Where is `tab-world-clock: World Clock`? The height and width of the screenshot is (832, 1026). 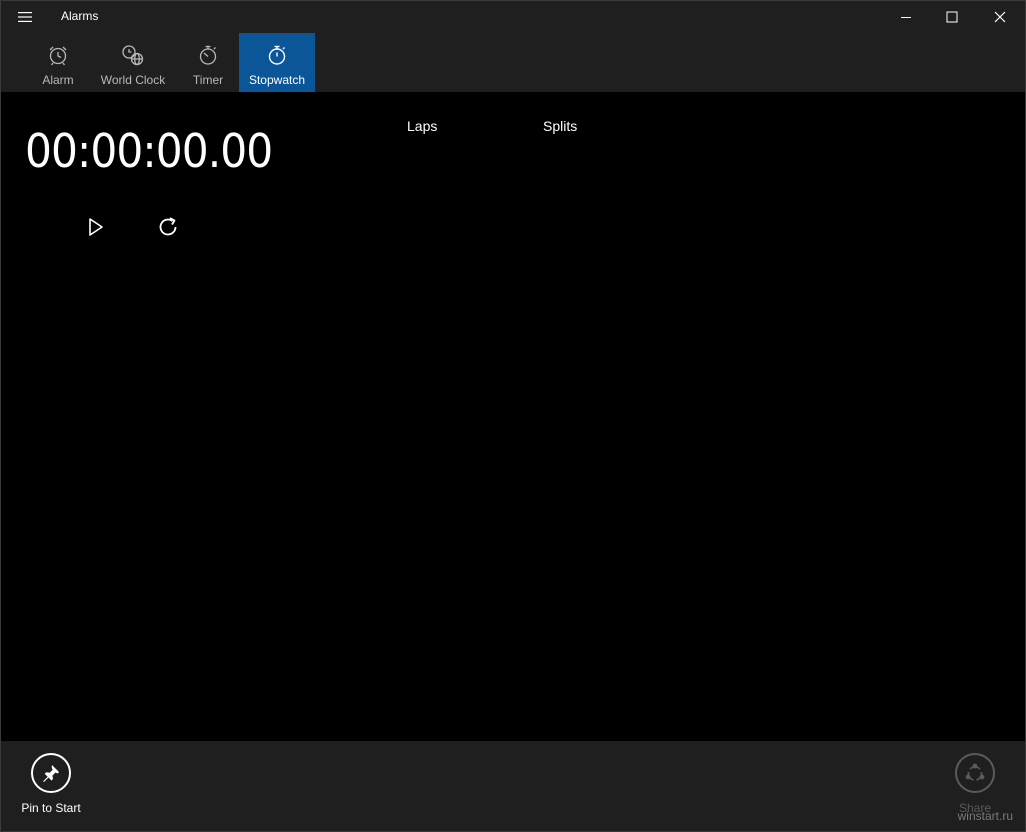
tab-world-clock: World Clock is located at coordinates (133, 62).